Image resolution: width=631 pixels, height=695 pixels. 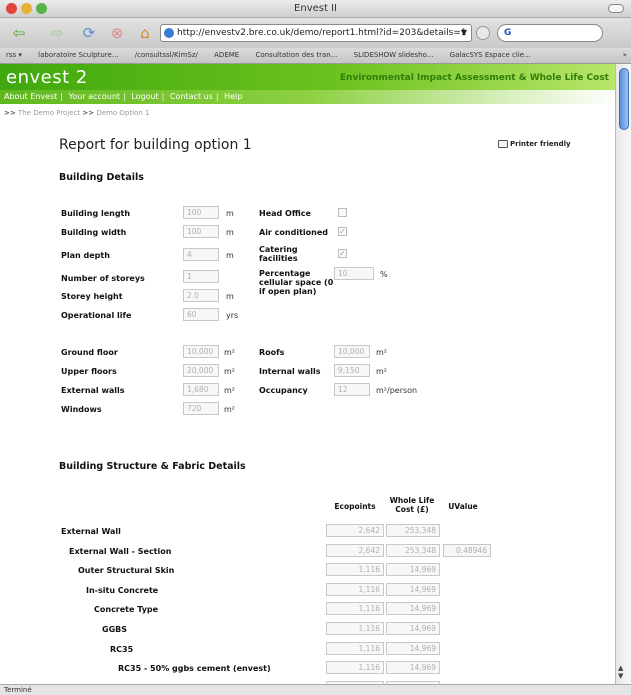 I want to click on building-width-field: 100, so click(x=201, y=231).